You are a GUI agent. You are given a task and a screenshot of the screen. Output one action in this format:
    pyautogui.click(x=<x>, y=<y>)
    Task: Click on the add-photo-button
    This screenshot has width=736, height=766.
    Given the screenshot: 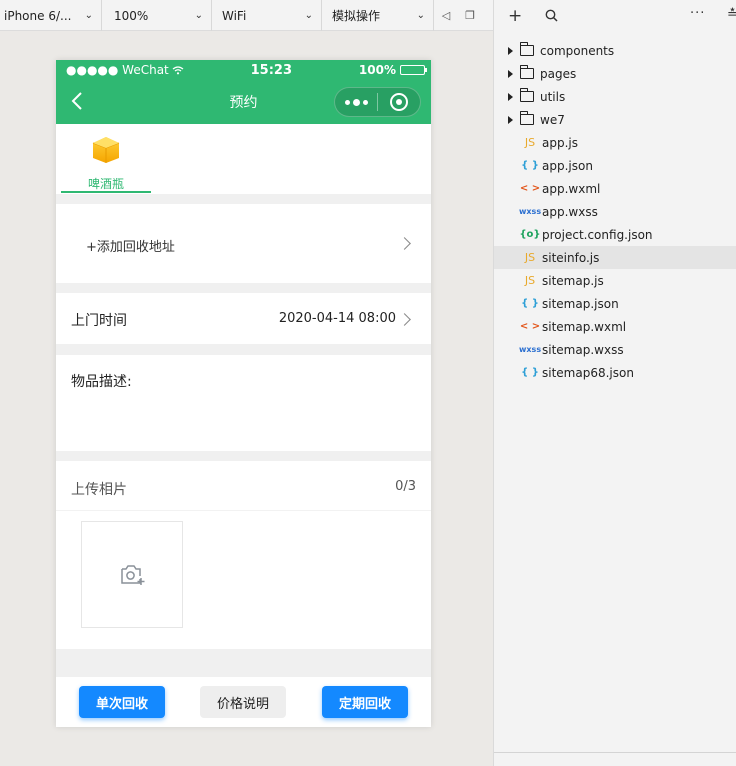 What is the action you would take?
    pyautogui.click(x=132, y=574)
    